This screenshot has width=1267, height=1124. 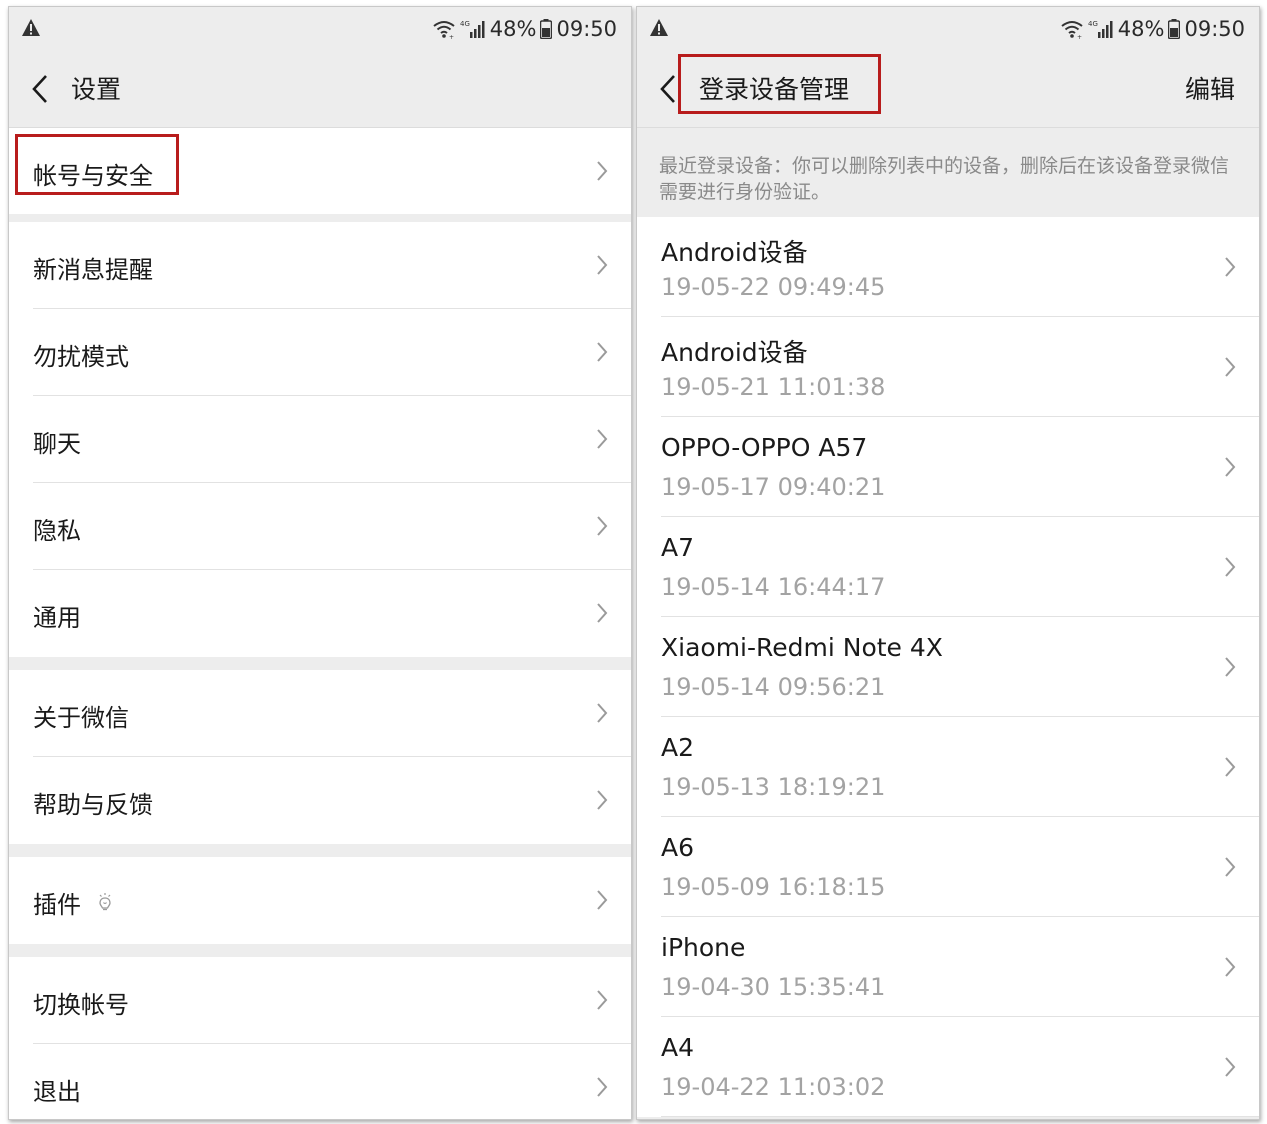 I want to click on device-row: OPPO-OPPO A57 19-05-17 09:40:21, so click(x=948, y=467).